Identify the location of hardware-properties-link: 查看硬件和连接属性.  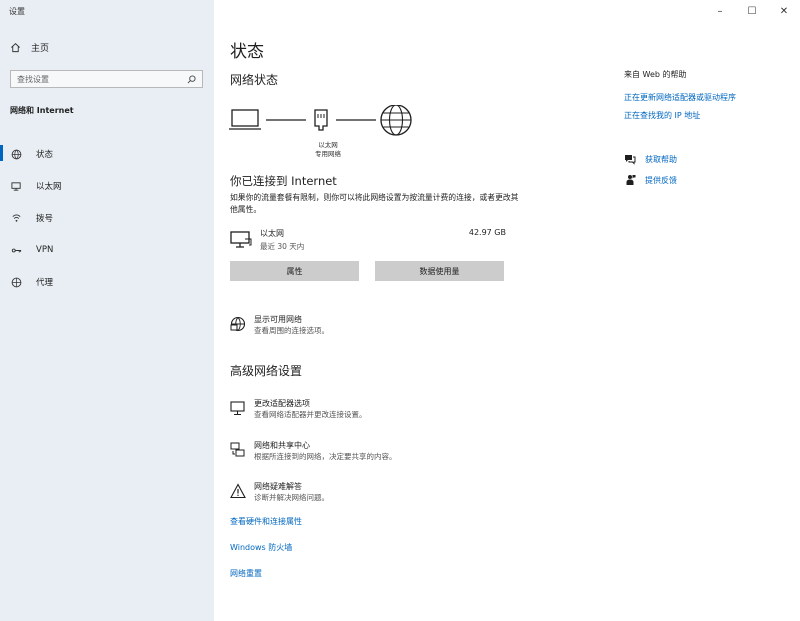
(266, 521).